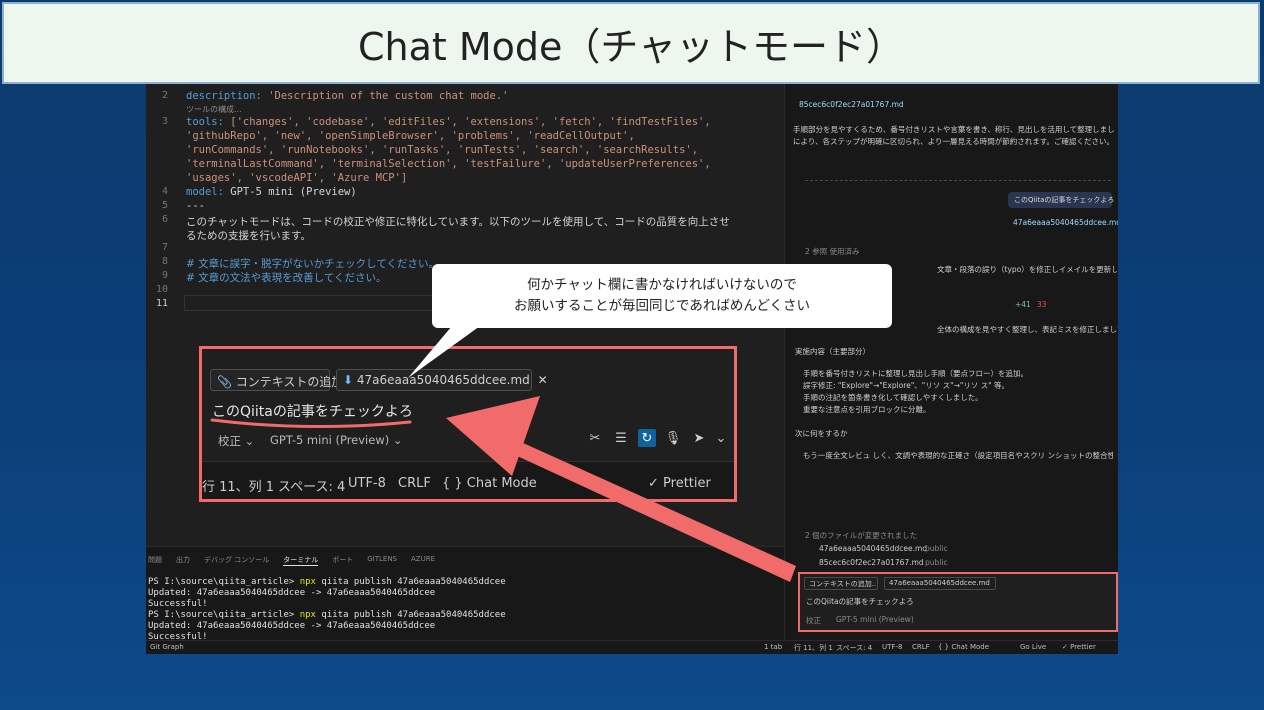 The width and height of the screenshot is (1264, 710). I want to click on panel-tabs: 問題 出力 デバッグ コンソール ターミナル ポート GITLENS AZURE, so click(290, 560).